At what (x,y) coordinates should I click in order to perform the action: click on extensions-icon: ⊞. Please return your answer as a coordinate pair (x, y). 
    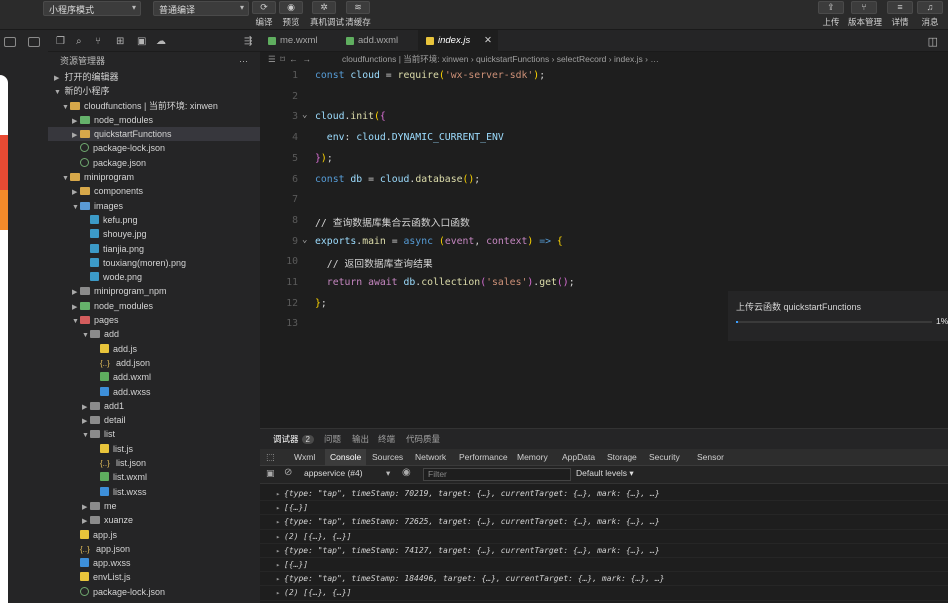
    Looking at the image, I should click on (120, 41).